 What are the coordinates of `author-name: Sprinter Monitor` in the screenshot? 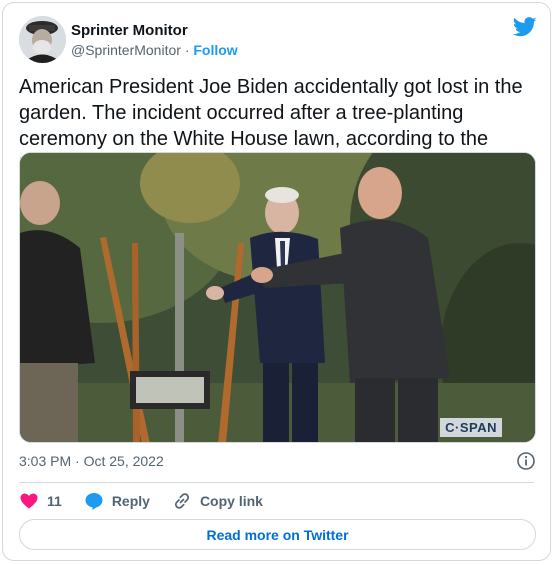 It's located at (129, 30).